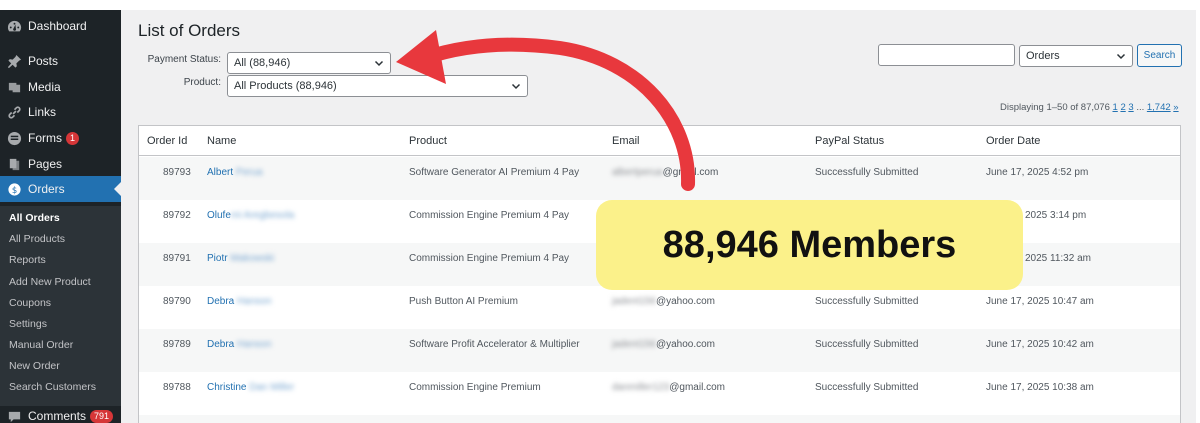 The height and width of the screenshot is (423, 1200). What do you see at coordinates (60, 112) in the screenshot?
I see `sidebar-item-links: Links` at bounding box center [60, 112].